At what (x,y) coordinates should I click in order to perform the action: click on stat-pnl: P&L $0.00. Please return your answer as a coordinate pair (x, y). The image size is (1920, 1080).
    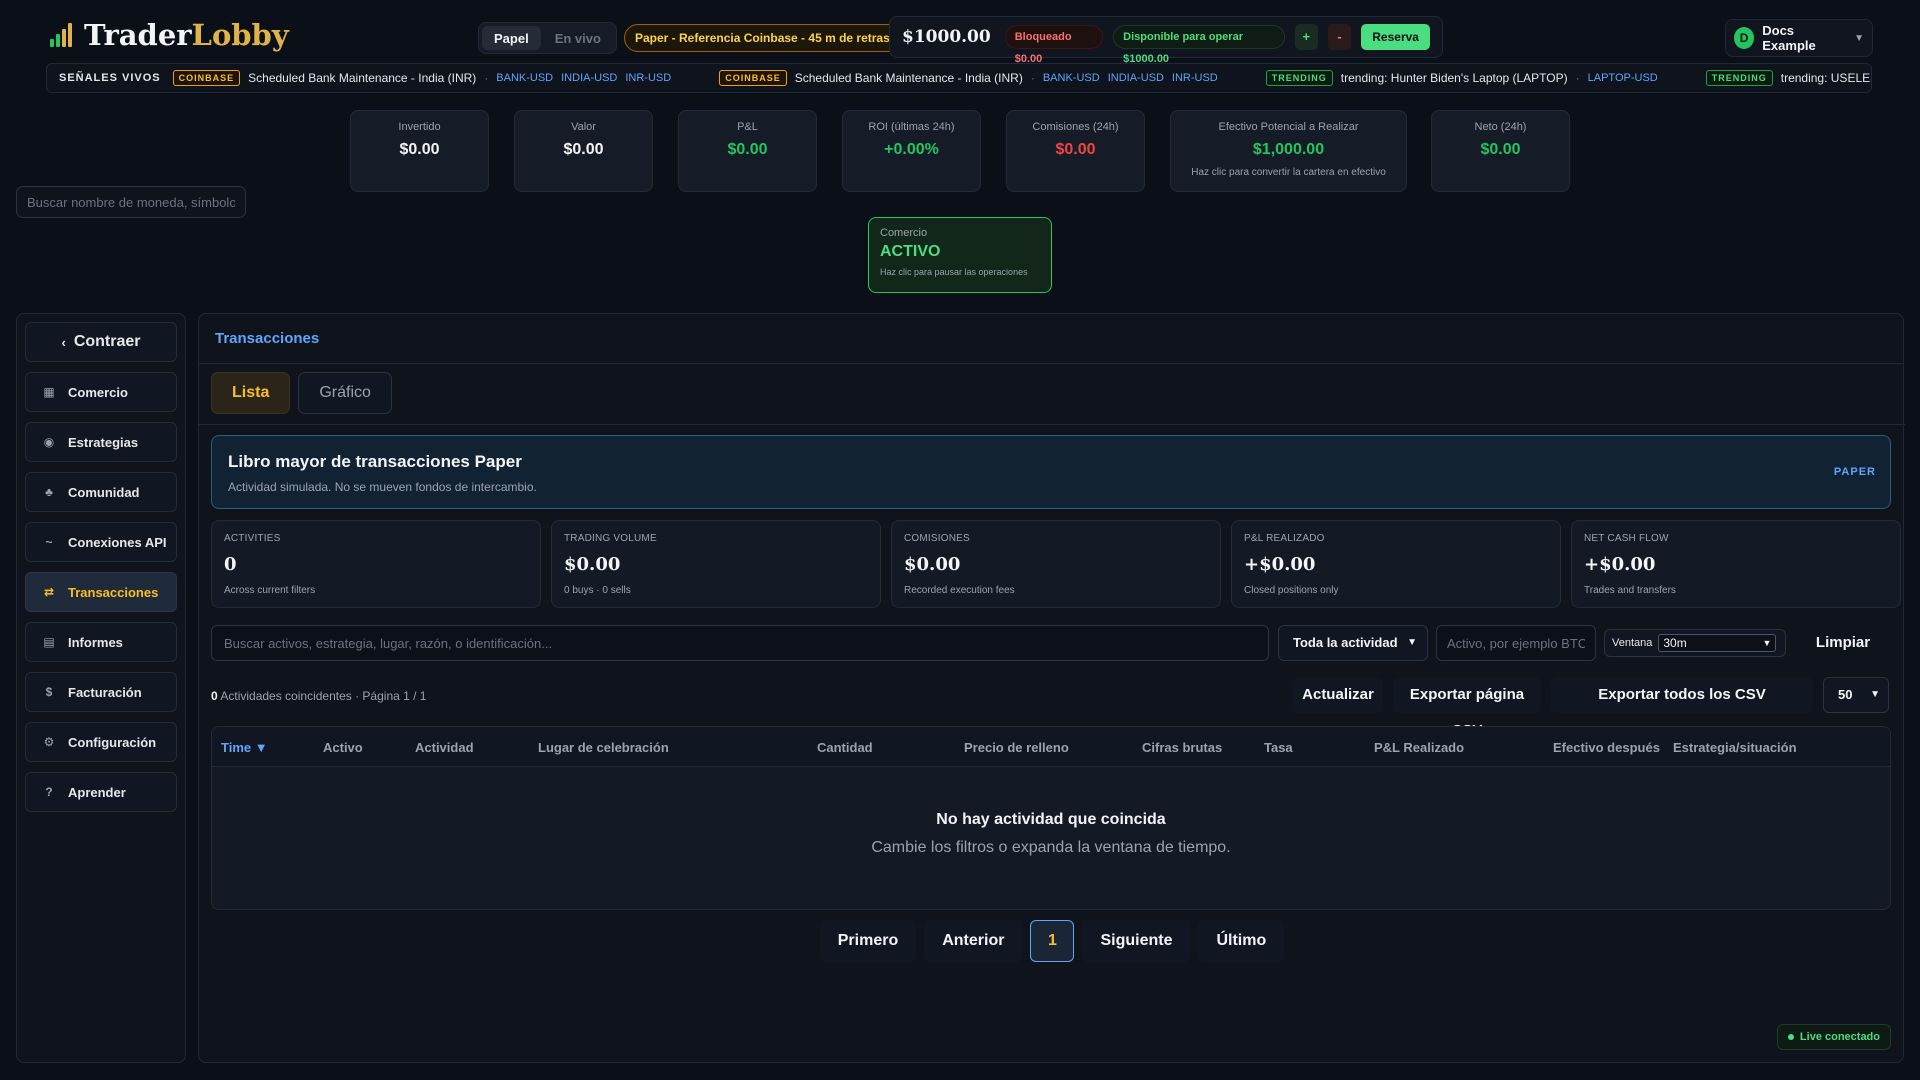
    Looking at the image, I should click on (747, 151).